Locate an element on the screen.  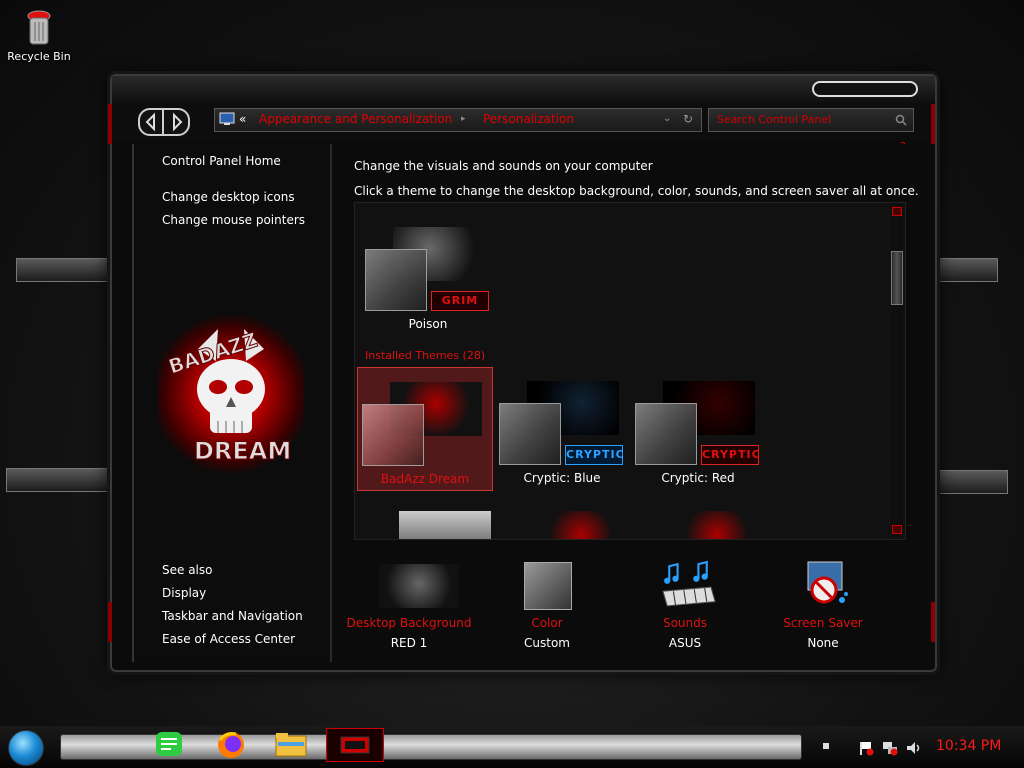
search-box: Search Control Panel is located at coordinates (811, 120).